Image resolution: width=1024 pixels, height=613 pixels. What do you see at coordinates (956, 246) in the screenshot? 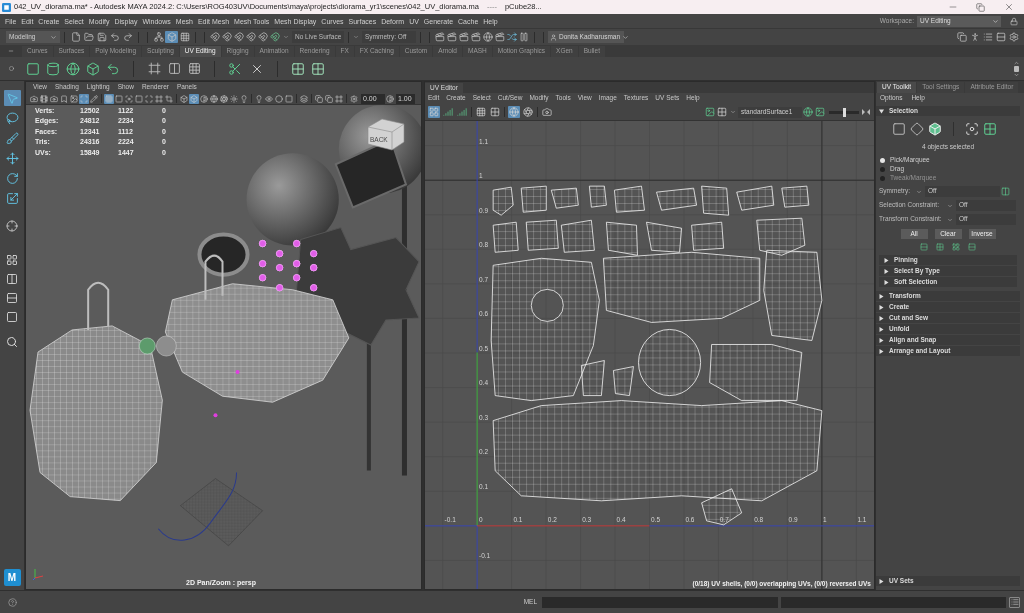
I see `layout-grid-icon` at bounding box center [956, 246].